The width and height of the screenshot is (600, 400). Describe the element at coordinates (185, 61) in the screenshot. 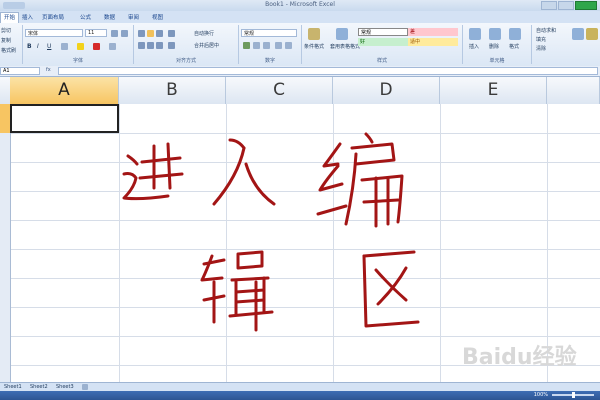

I see `alignment-group-label: 对齐方式` at that location.